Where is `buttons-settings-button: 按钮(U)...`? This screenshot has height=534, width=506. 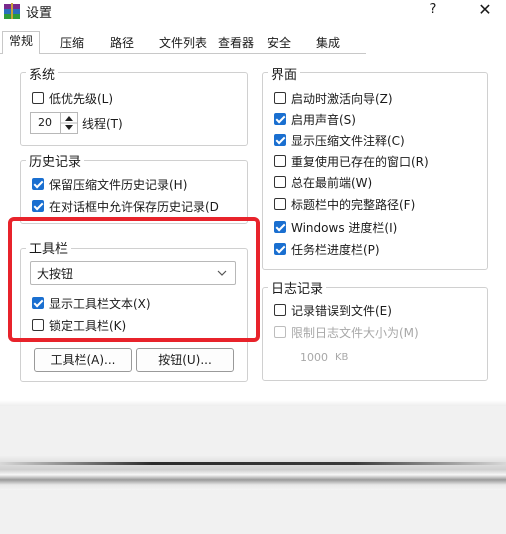
buttons-settings-button: 按钮(U)... is located at coordinates (185, 360).